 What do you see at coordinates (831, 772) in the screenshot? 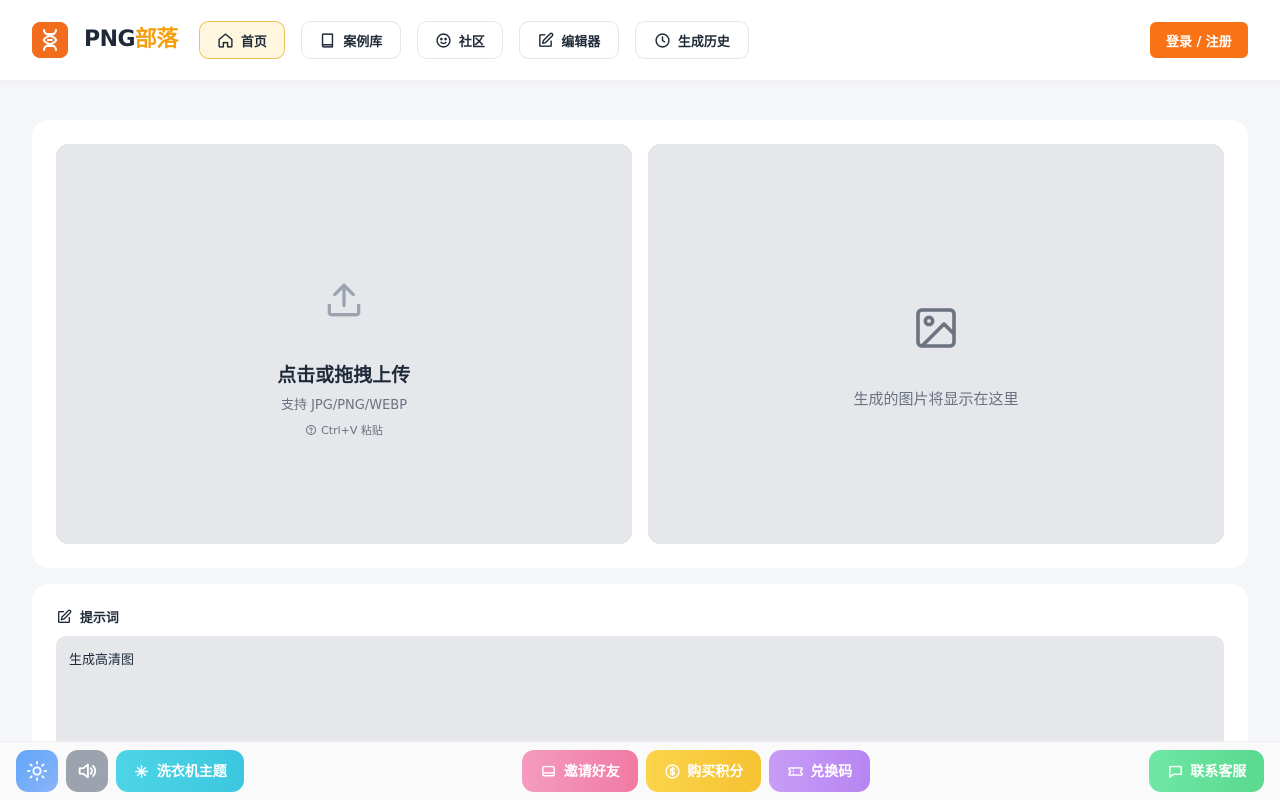
I see `redeem-code-label: 兑换码` at bounding box center [831, 772].